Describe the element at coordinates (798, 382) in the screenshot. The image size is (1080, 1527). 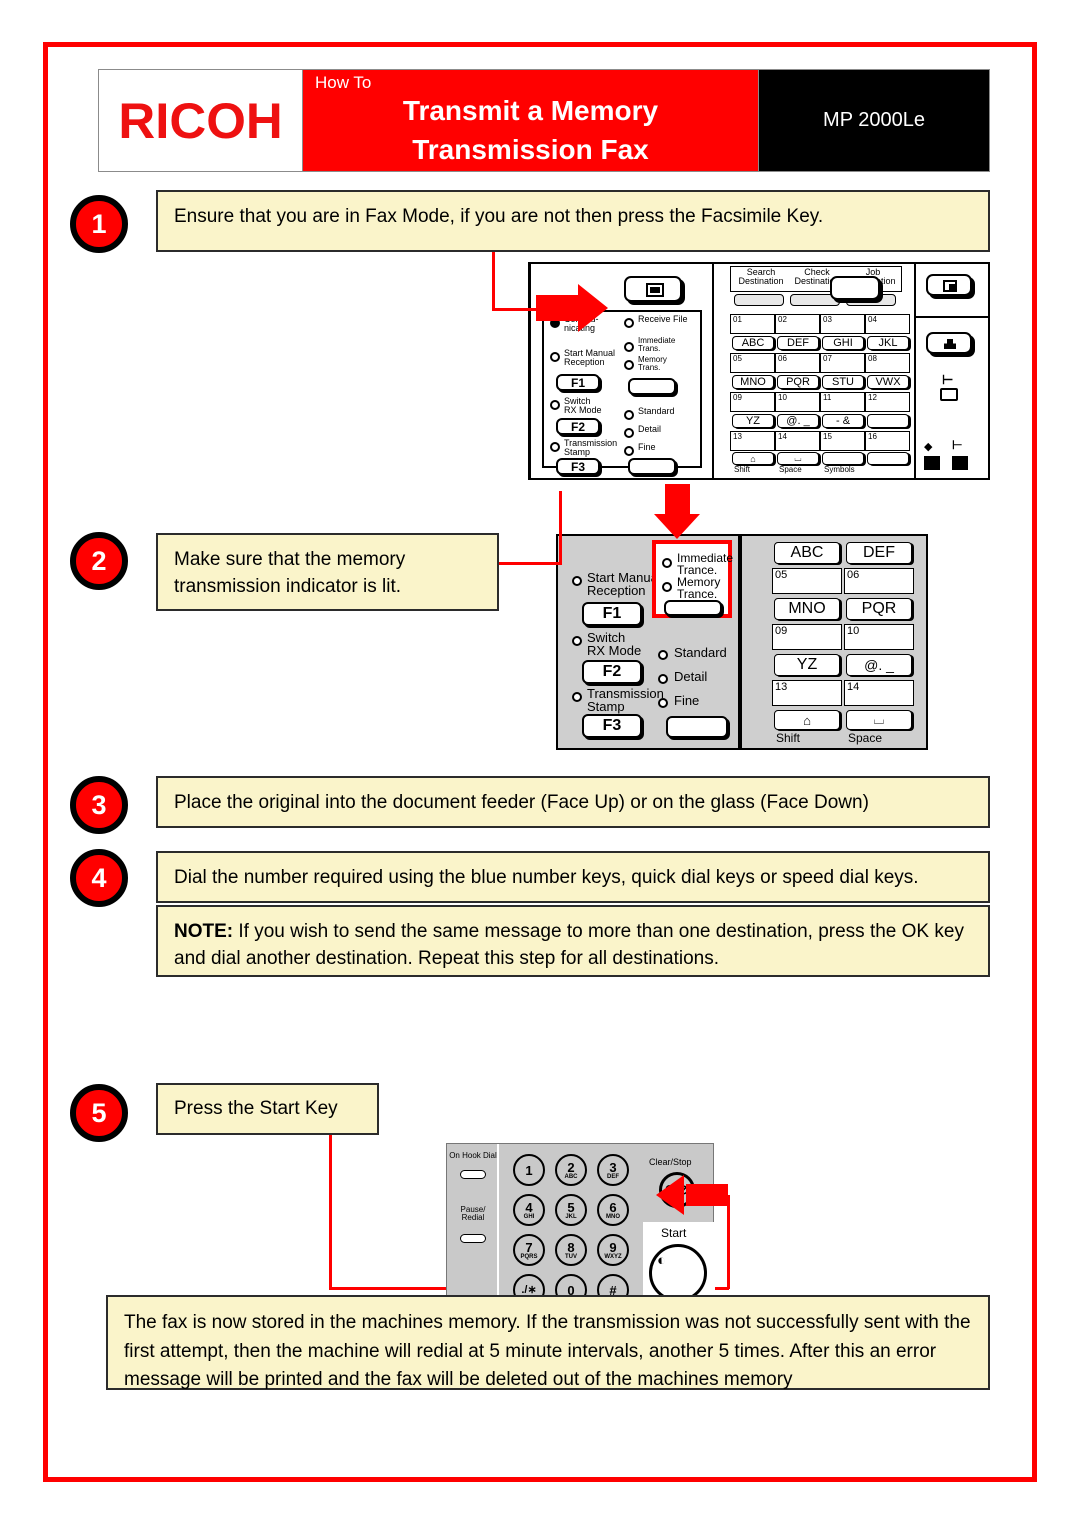
I see `quick-dial-key: PQR` at that location.